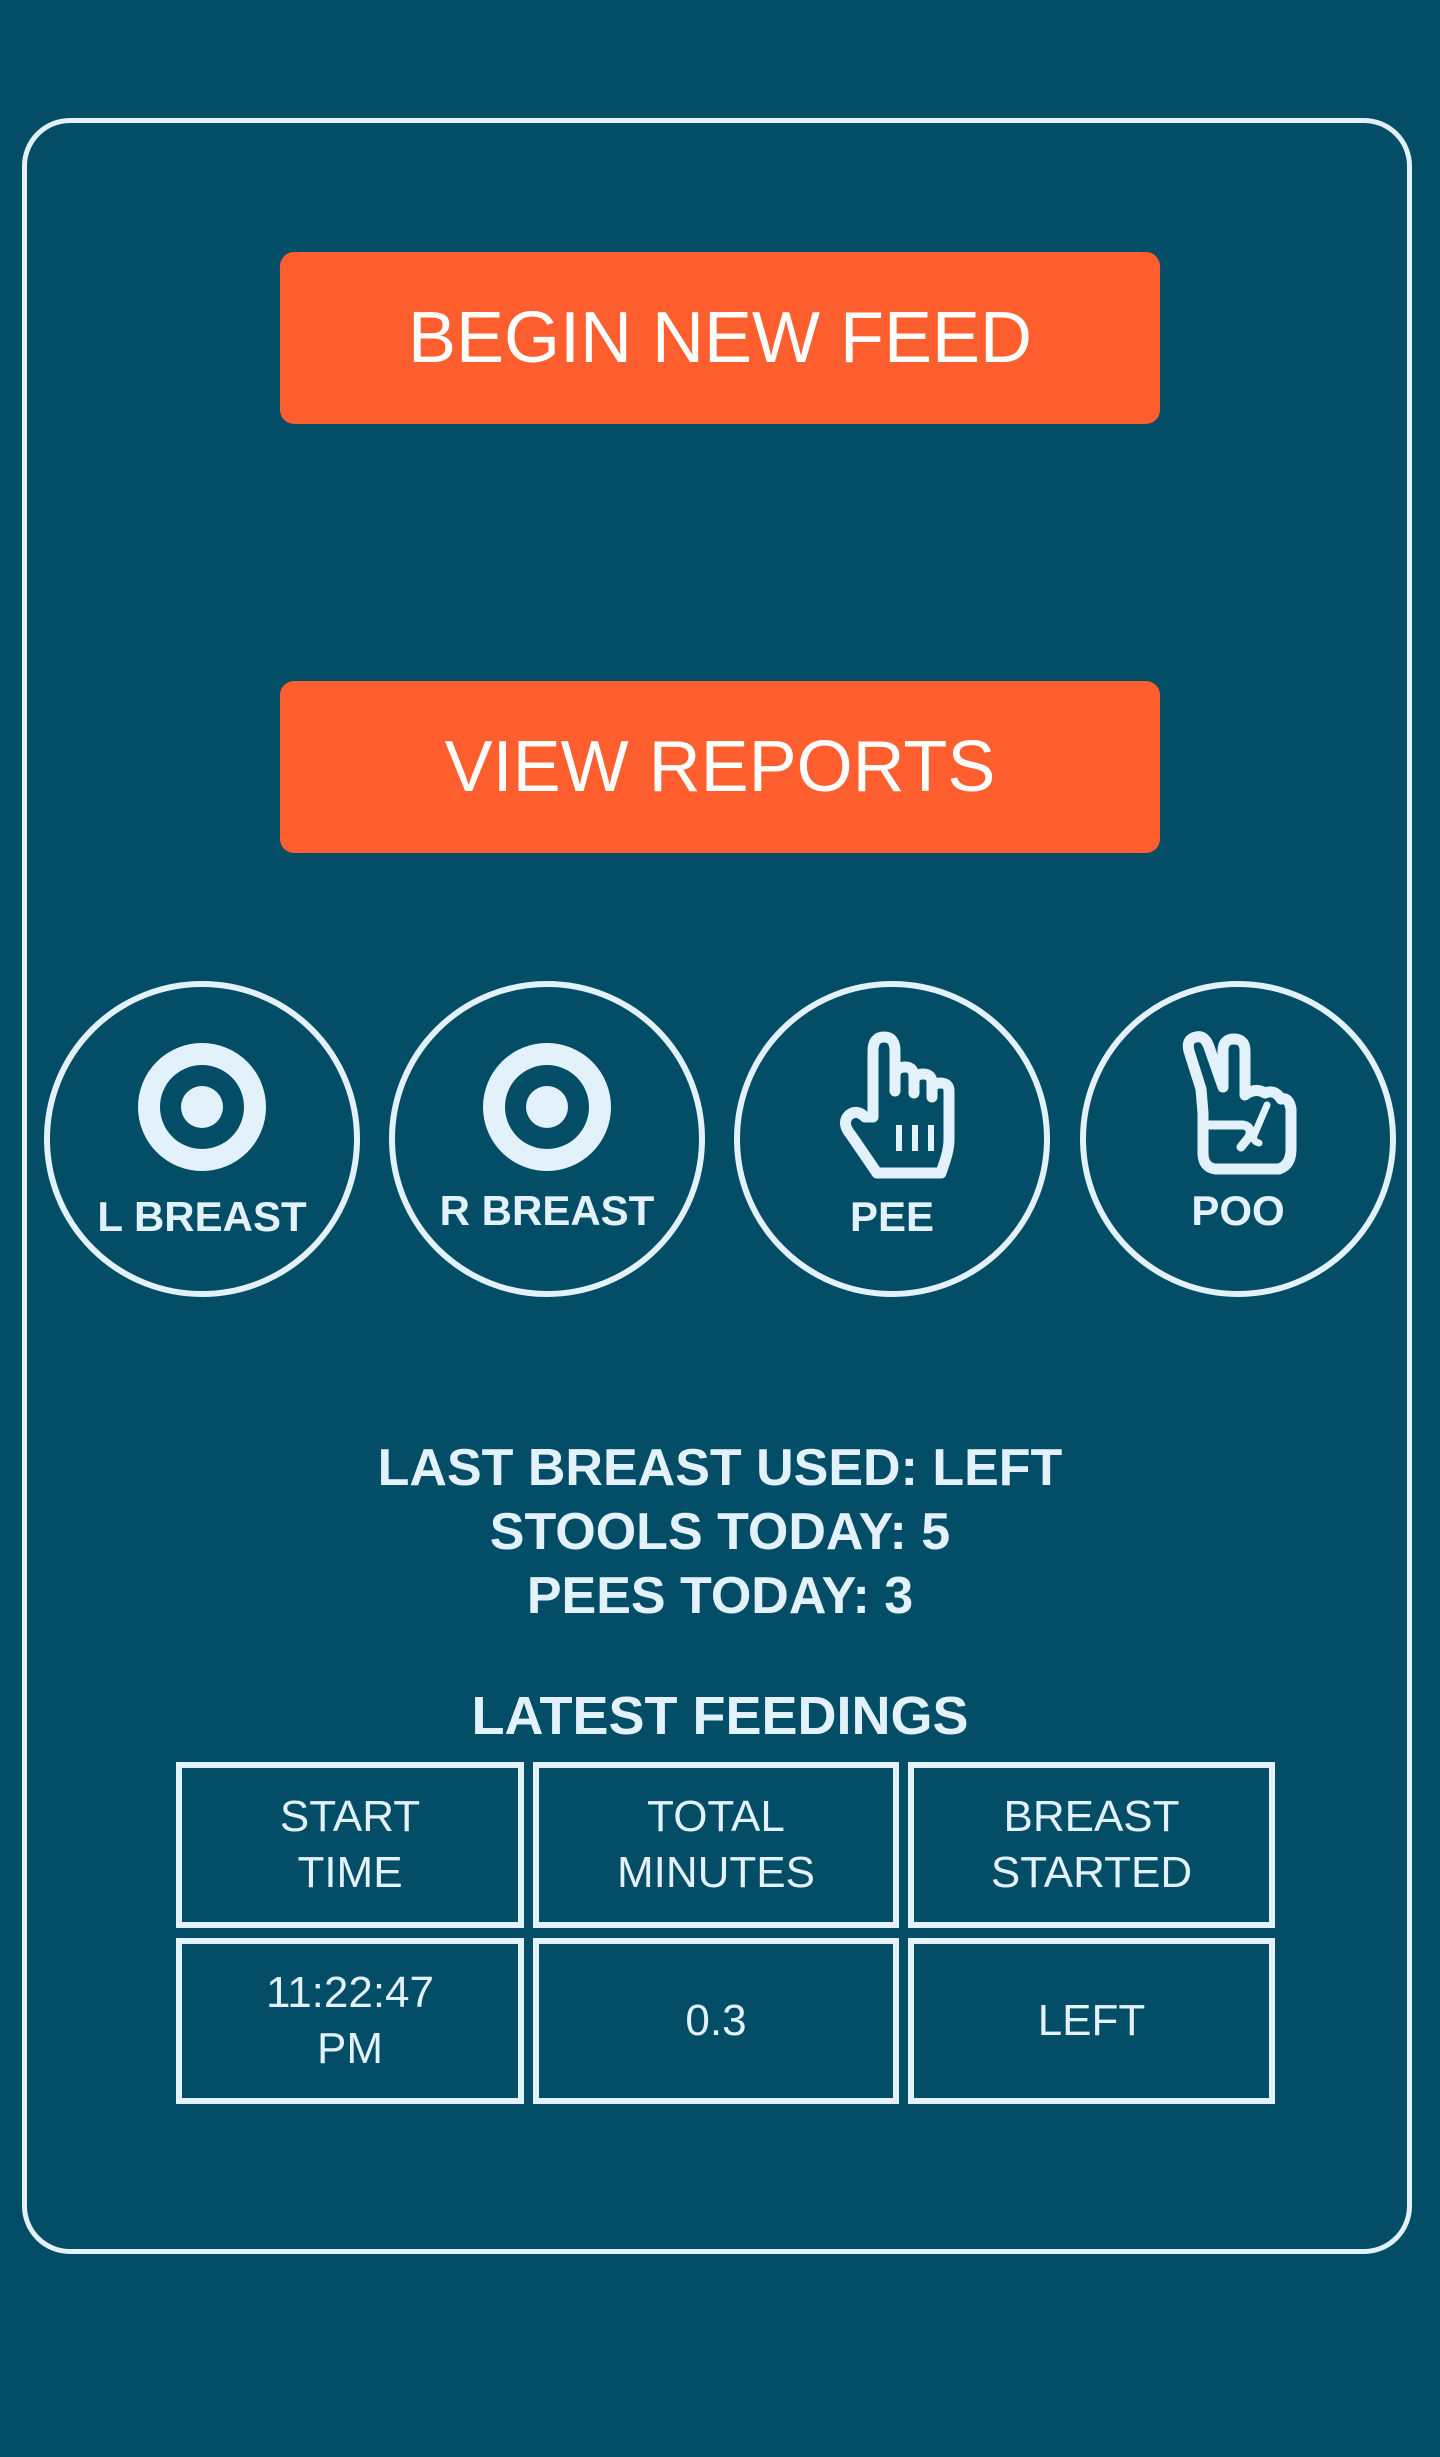  I want to click on l-breast-label: L BREAST, so click(202, 1216).